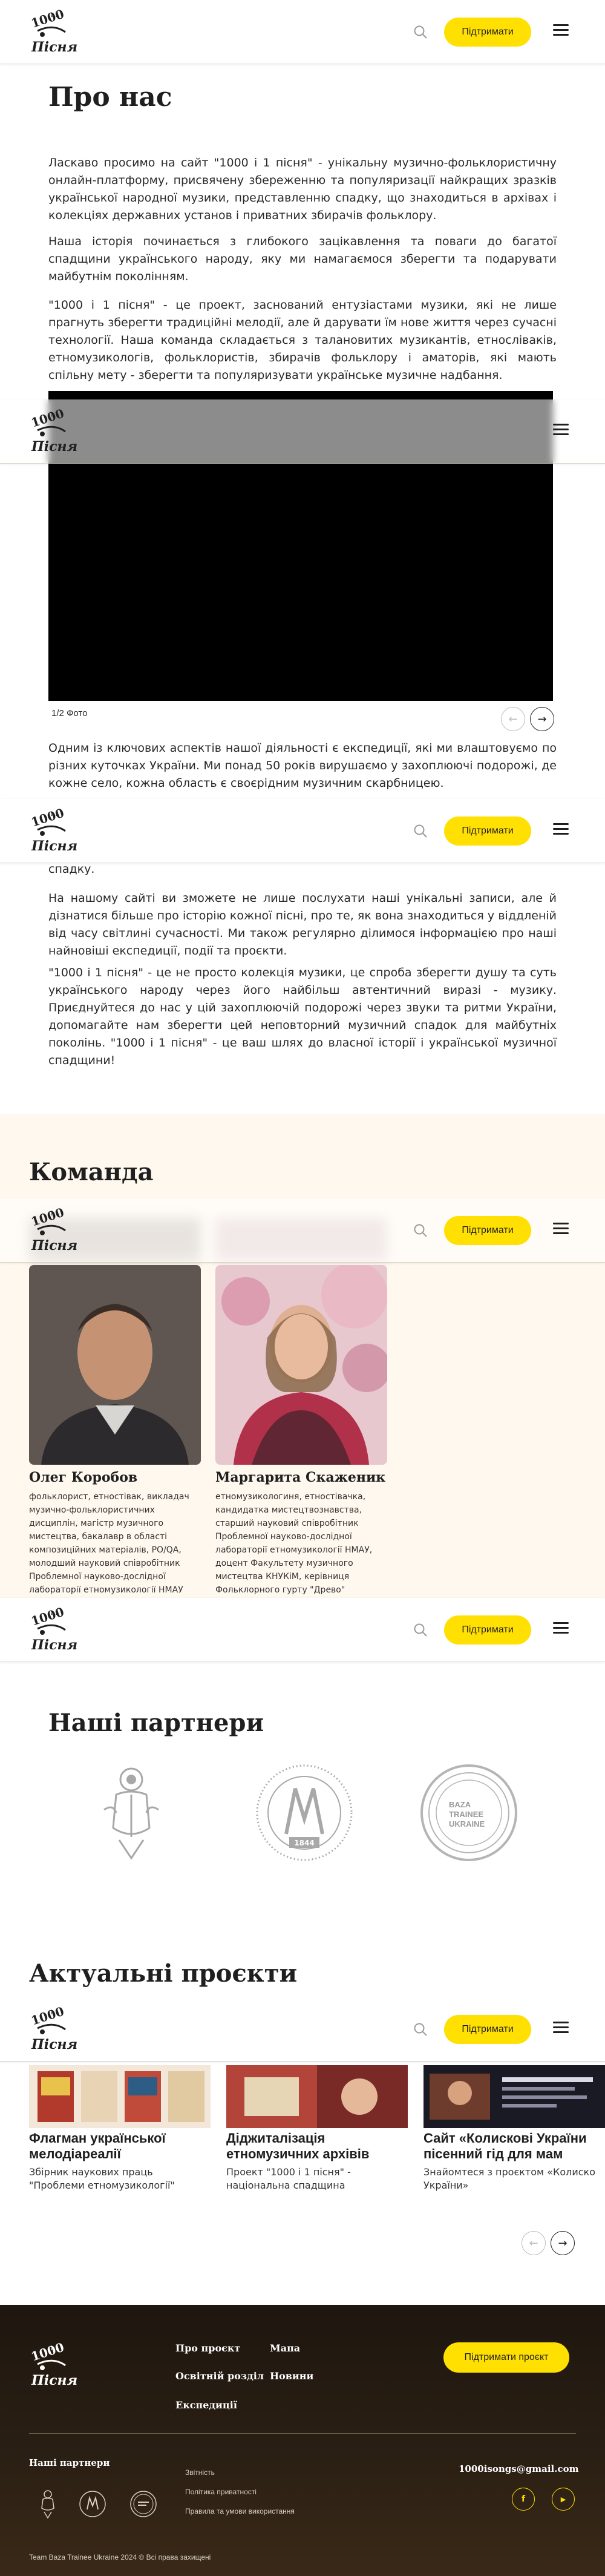  I want to click on youtube-icon: ▶, so click(563, 2499).